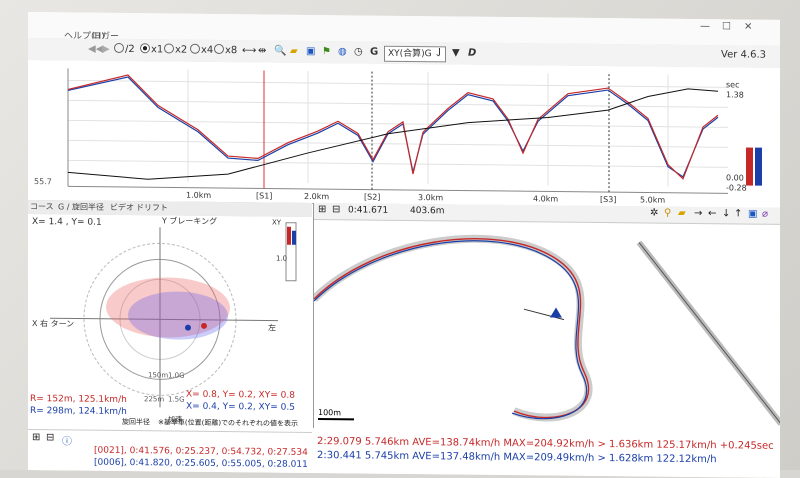 The image size is (800, 478). I want to click on arrow-right-icon: →, so click(698, 213).